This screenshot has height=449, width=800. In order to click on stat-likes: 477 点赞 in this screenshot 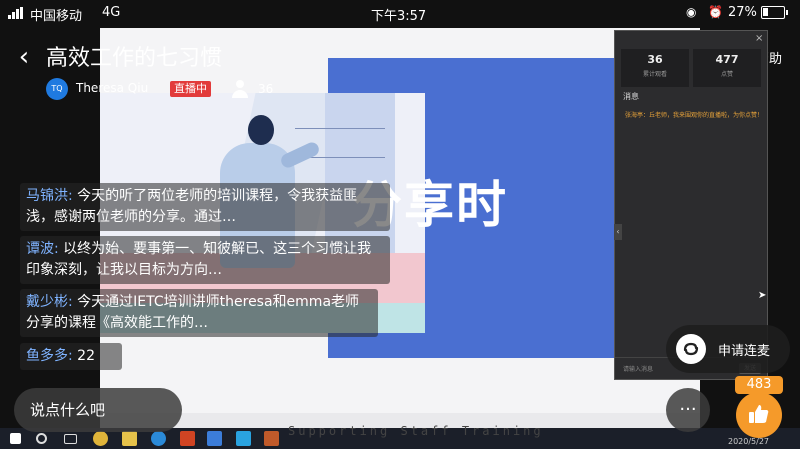, I will do `click(727, 68)`.